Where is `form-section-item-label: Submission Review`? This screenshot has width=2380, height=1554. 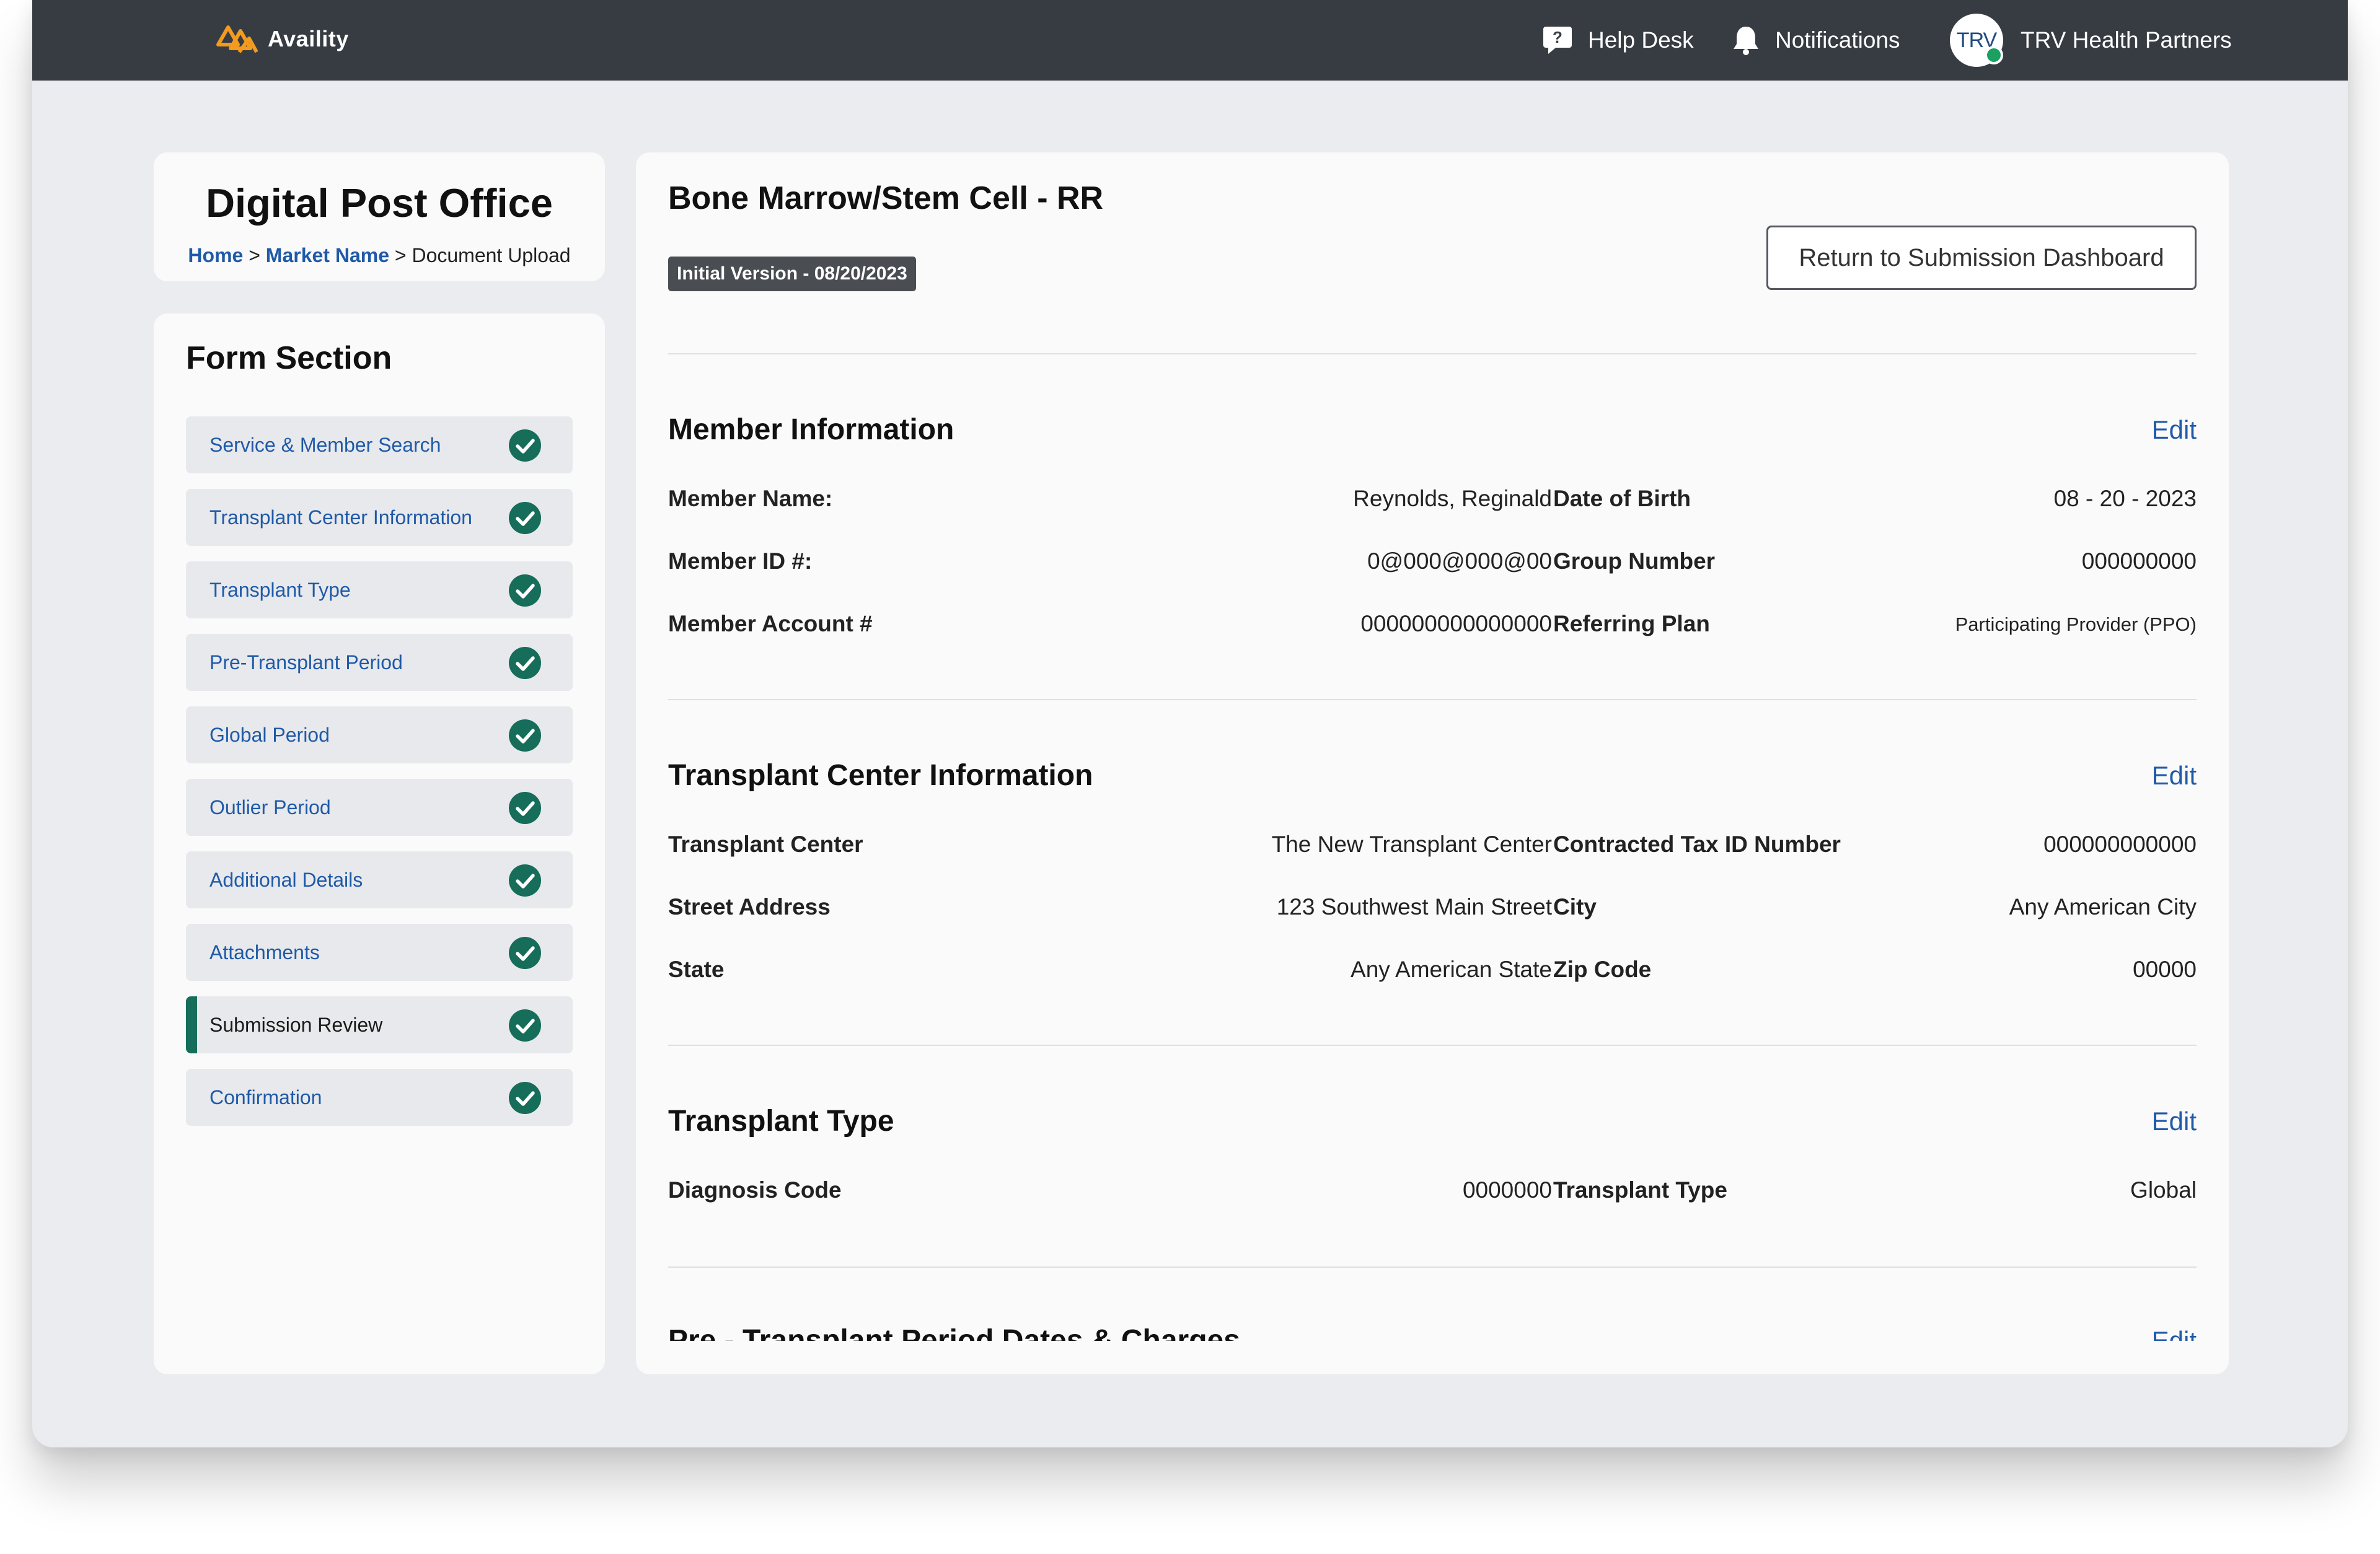 form-section-item-label: Submission Review is located at coordinates (296, 1024).